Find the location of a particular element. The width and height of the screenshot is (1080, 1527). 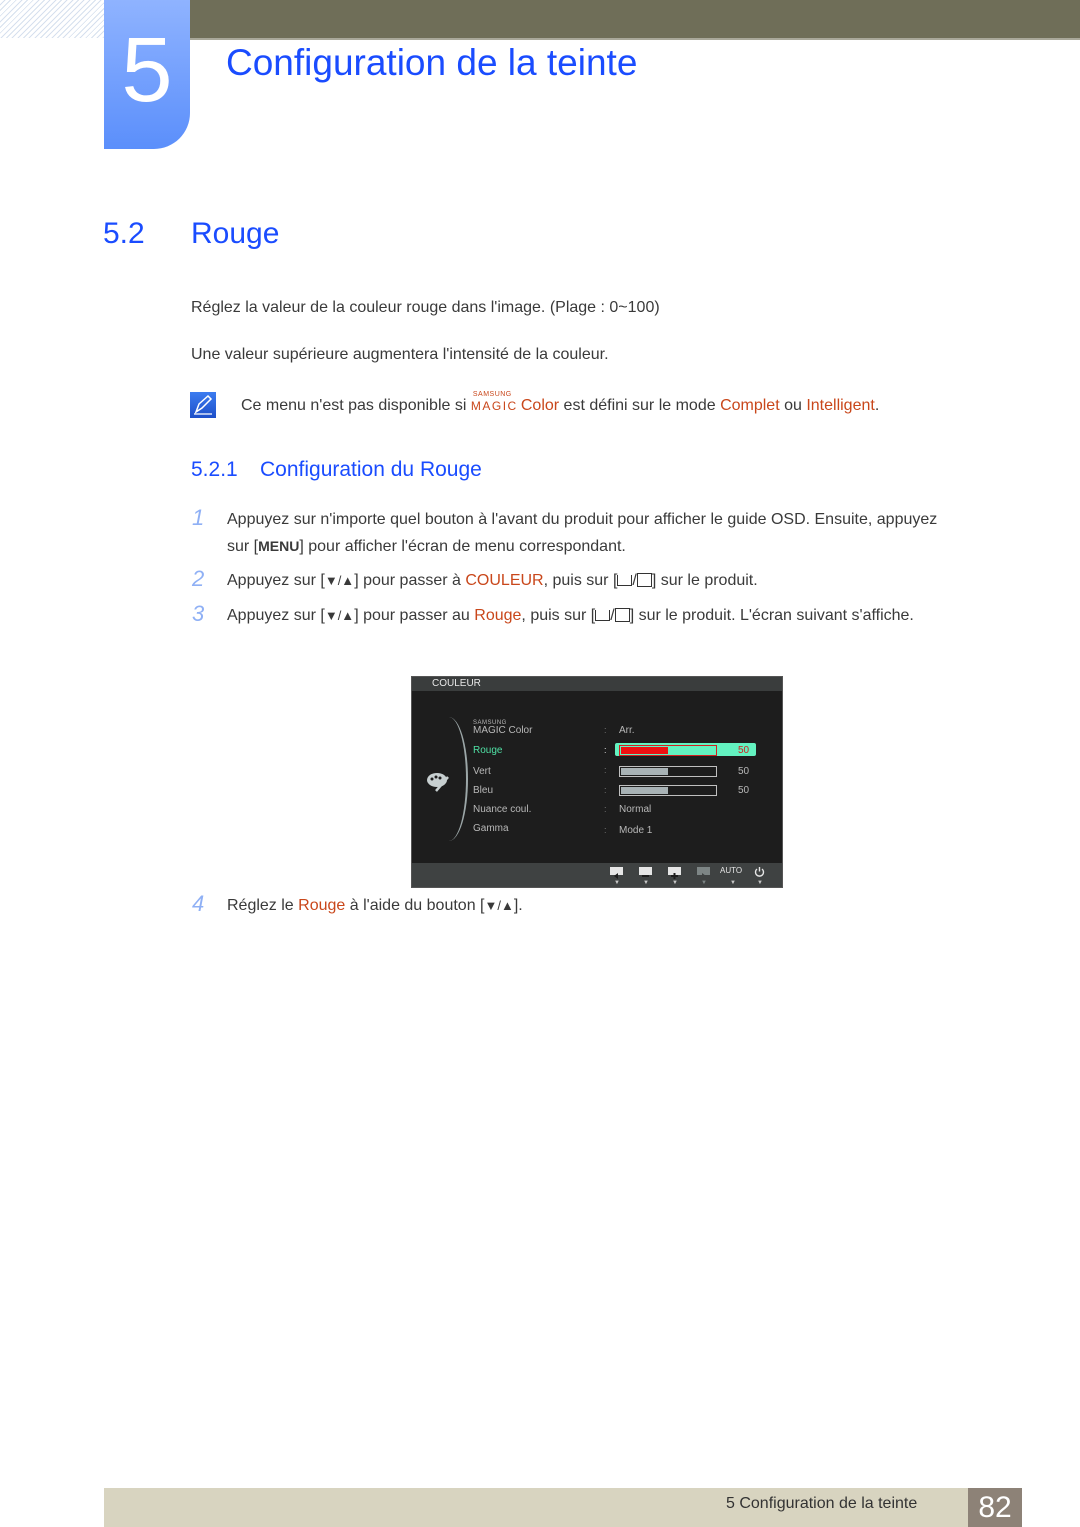

section-number: 5.2 is located at coordinates (124, 233).